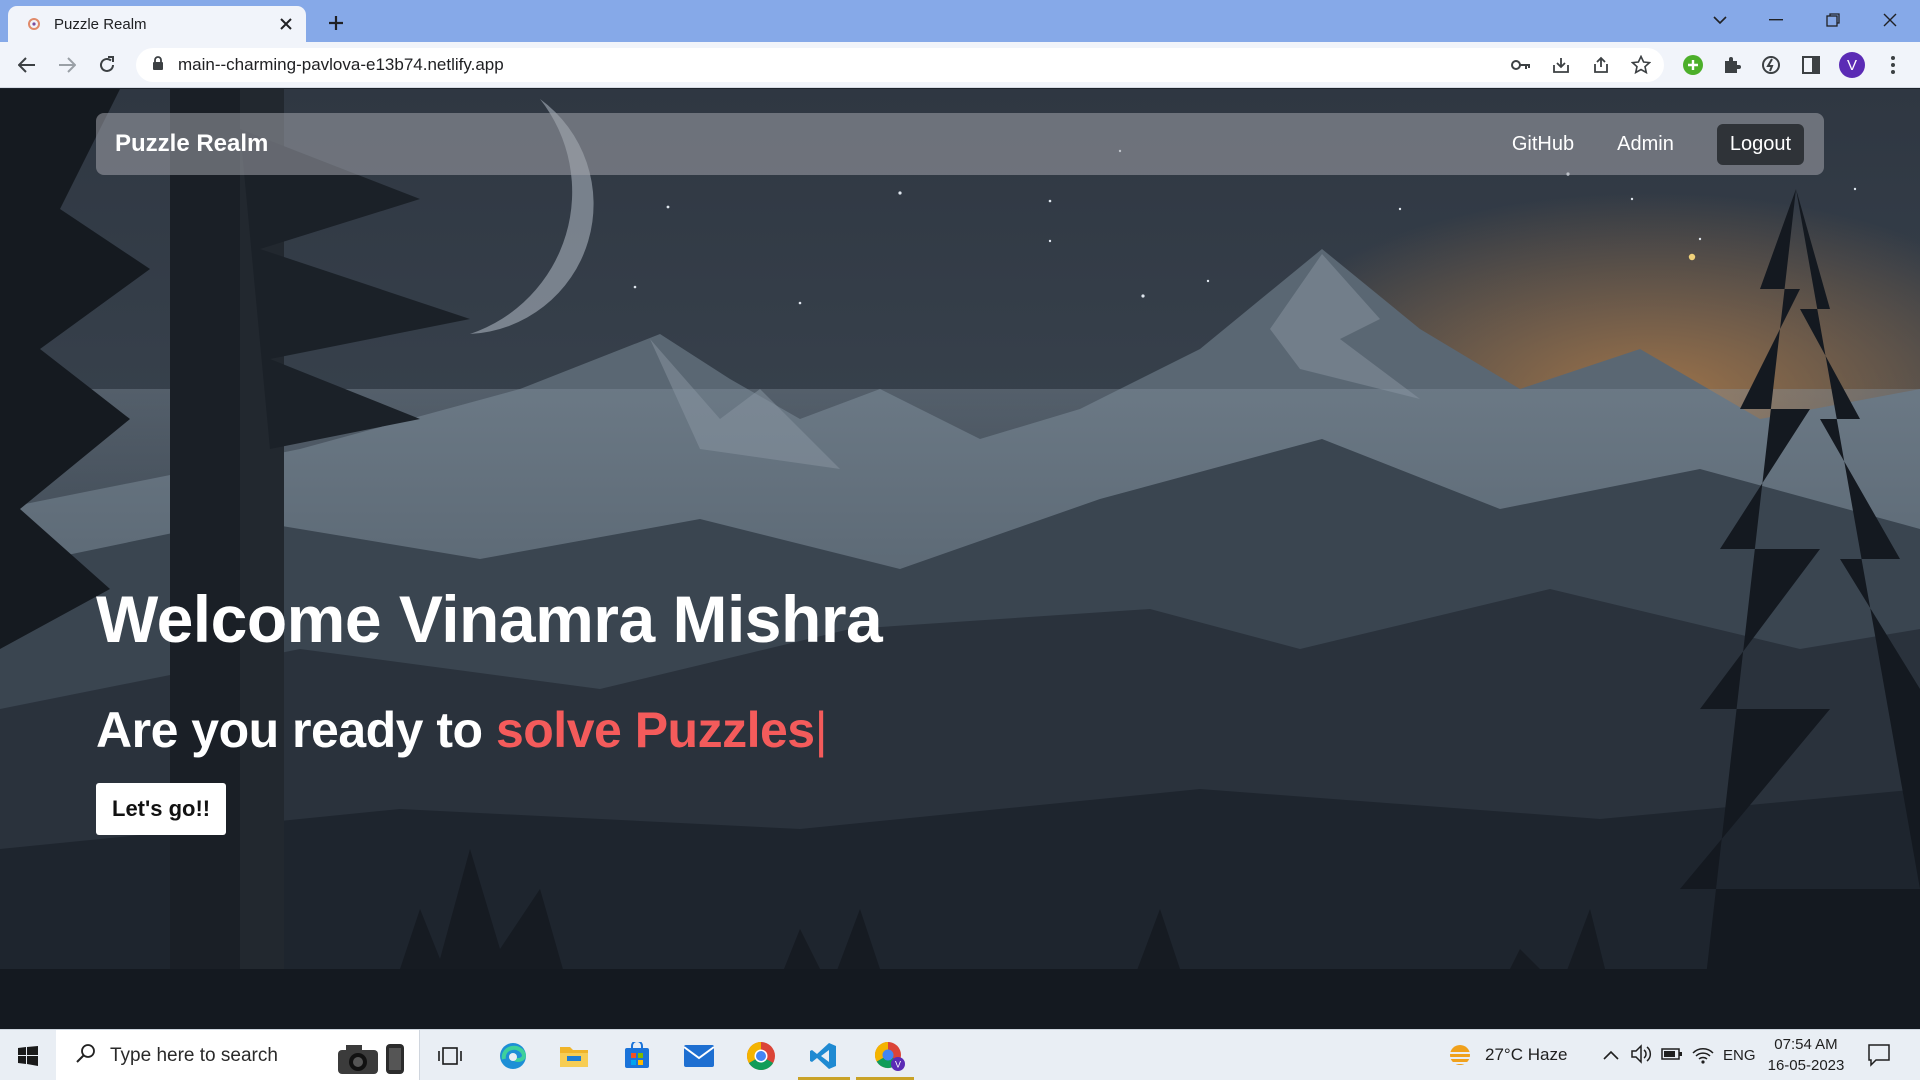  Describe the element at coordinates (86, 1055) in the screenshot. I see `search-icon` at that location.